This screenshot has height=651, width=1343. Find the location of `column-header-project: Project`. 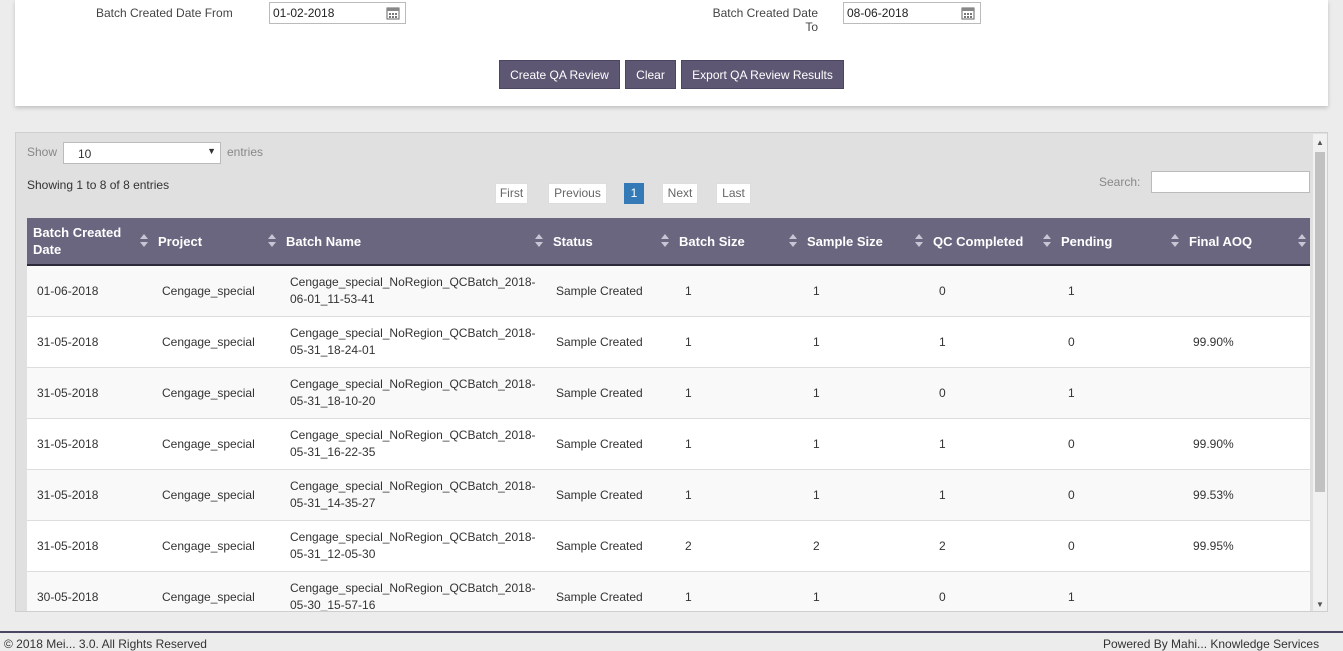

column-header-project: Project is located at coordinates (216, 241).